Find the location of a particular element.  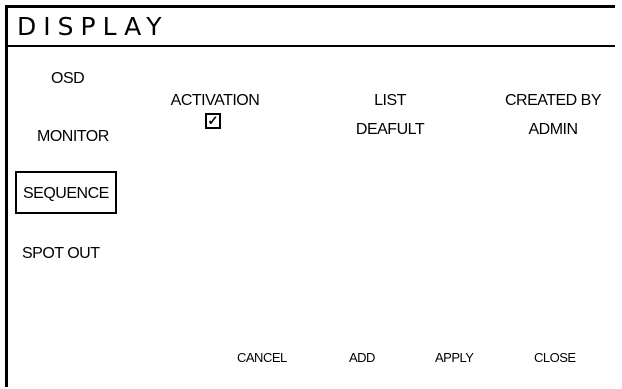

column-header-created-by: CREATED BY is located at coordinates (553, 100).